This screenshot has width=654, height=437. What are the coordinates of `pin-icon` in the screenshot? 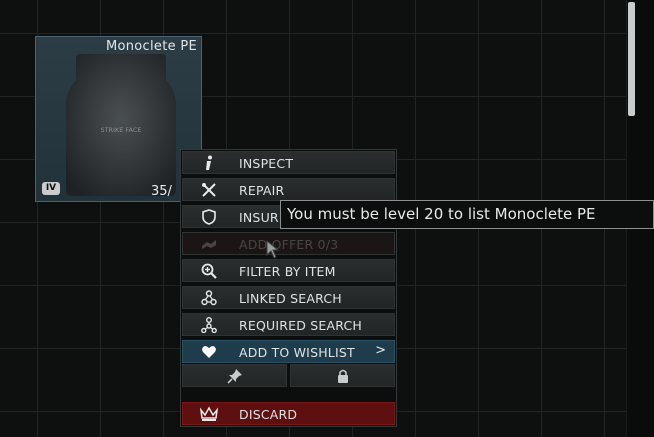 It's located at (234, 376).